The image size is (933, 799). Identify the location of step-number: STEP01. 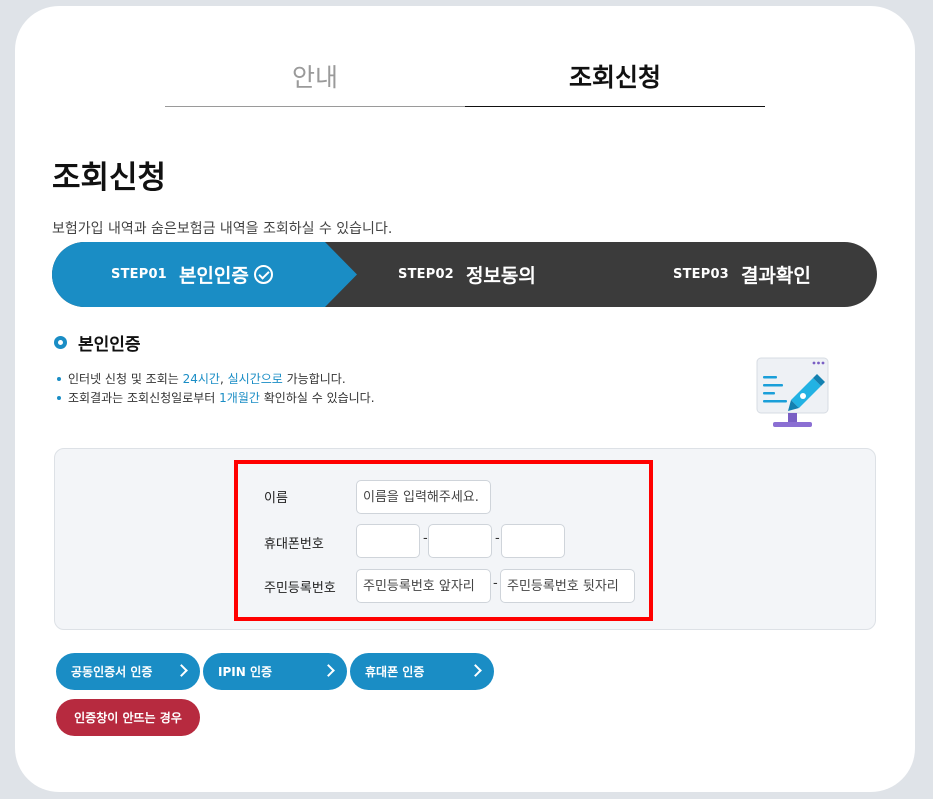
(139, 274).